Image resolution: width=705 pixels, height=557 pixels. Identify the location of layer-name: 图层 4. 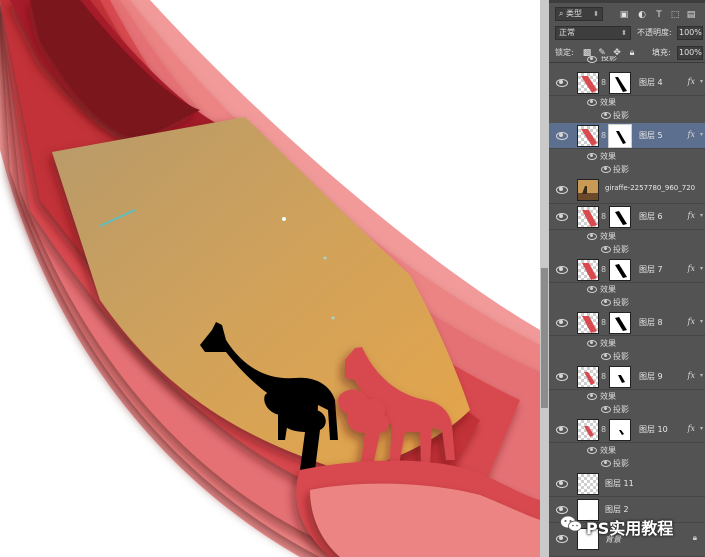
(651, 82).